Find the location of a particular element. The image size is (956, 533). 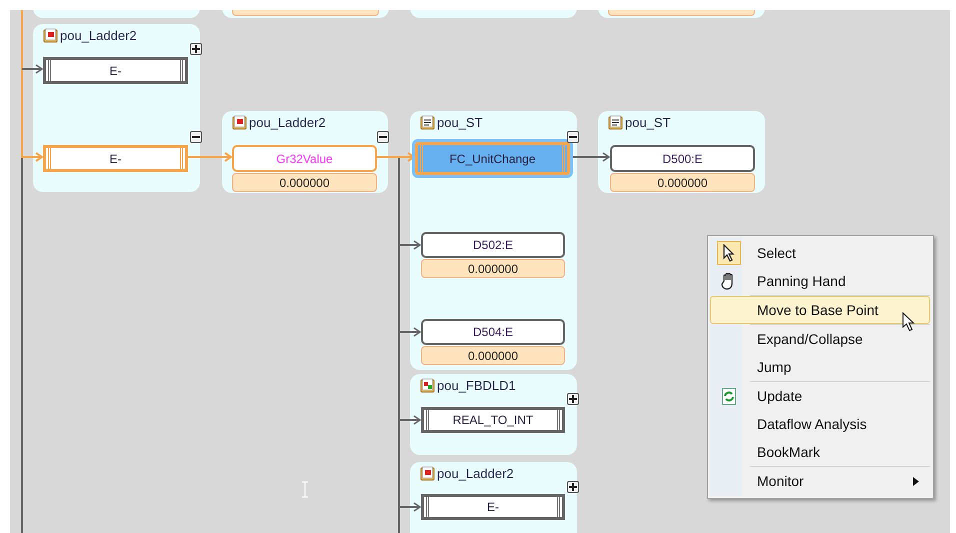

menu-item: Monitor is located at coordinates (820, 481).